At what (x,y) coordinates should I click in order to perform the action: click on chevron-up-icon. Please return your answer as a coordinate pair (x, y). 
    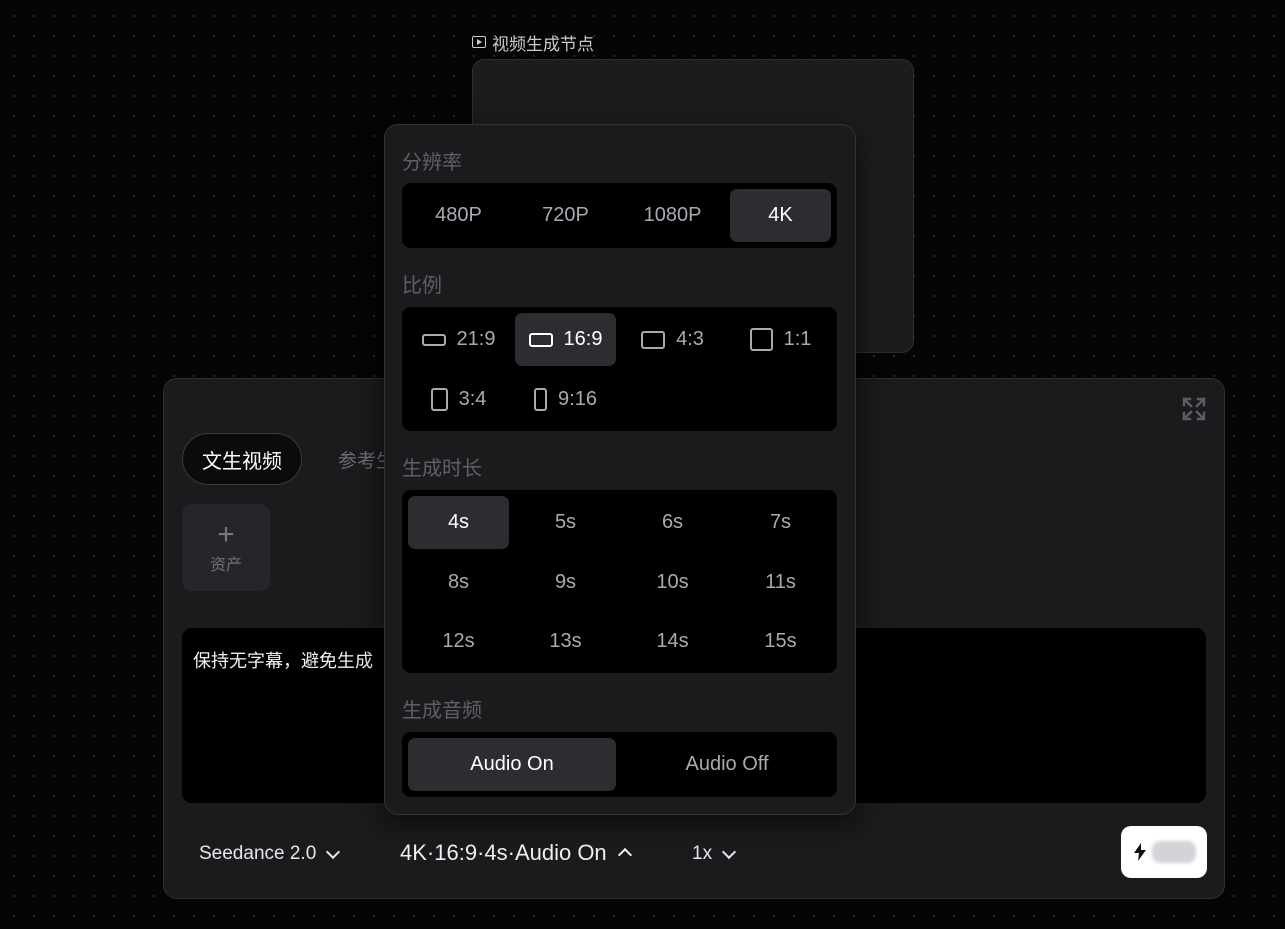
    Looking at the image, I should click on (624, 855).